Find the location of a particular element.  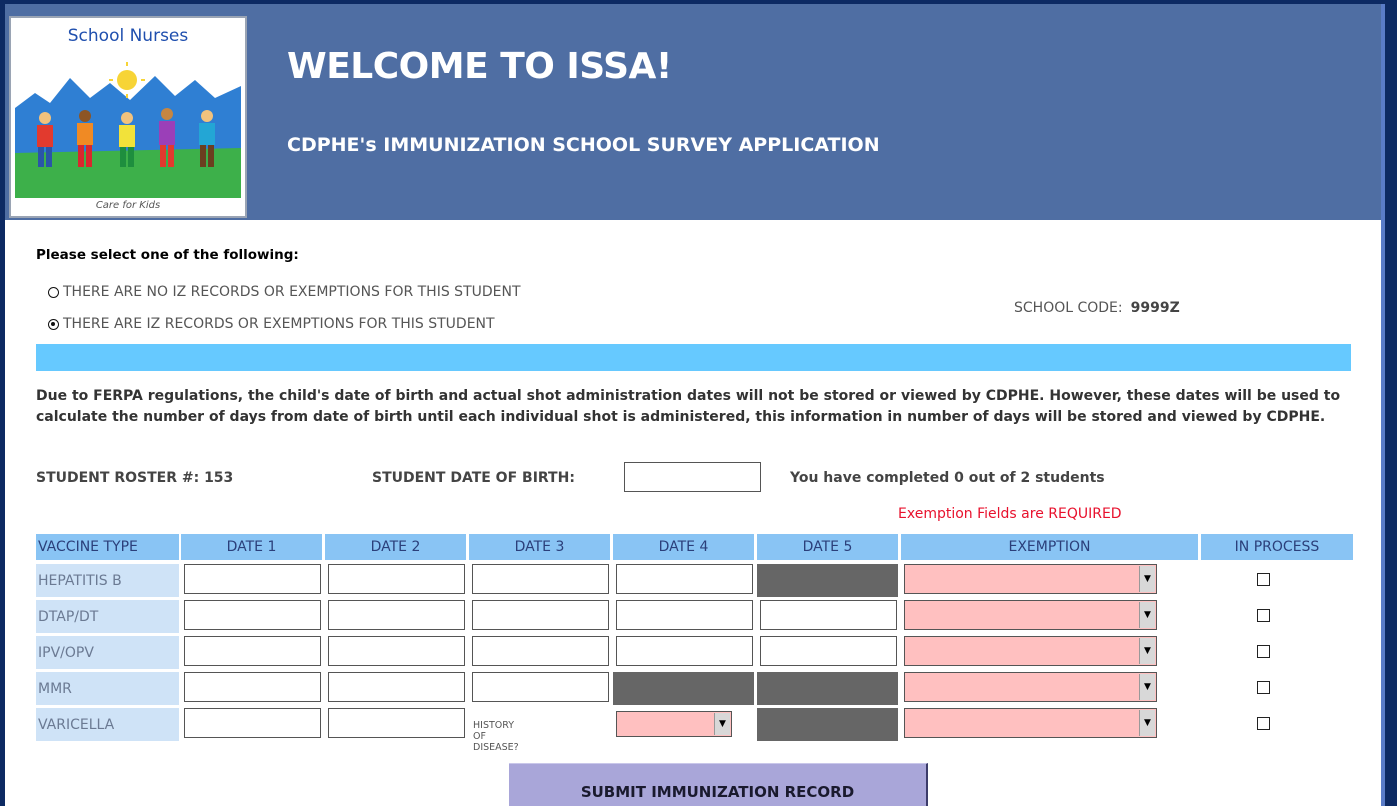

page-title: WELCOME TO ISSA! is located at coordinates (479, 66).